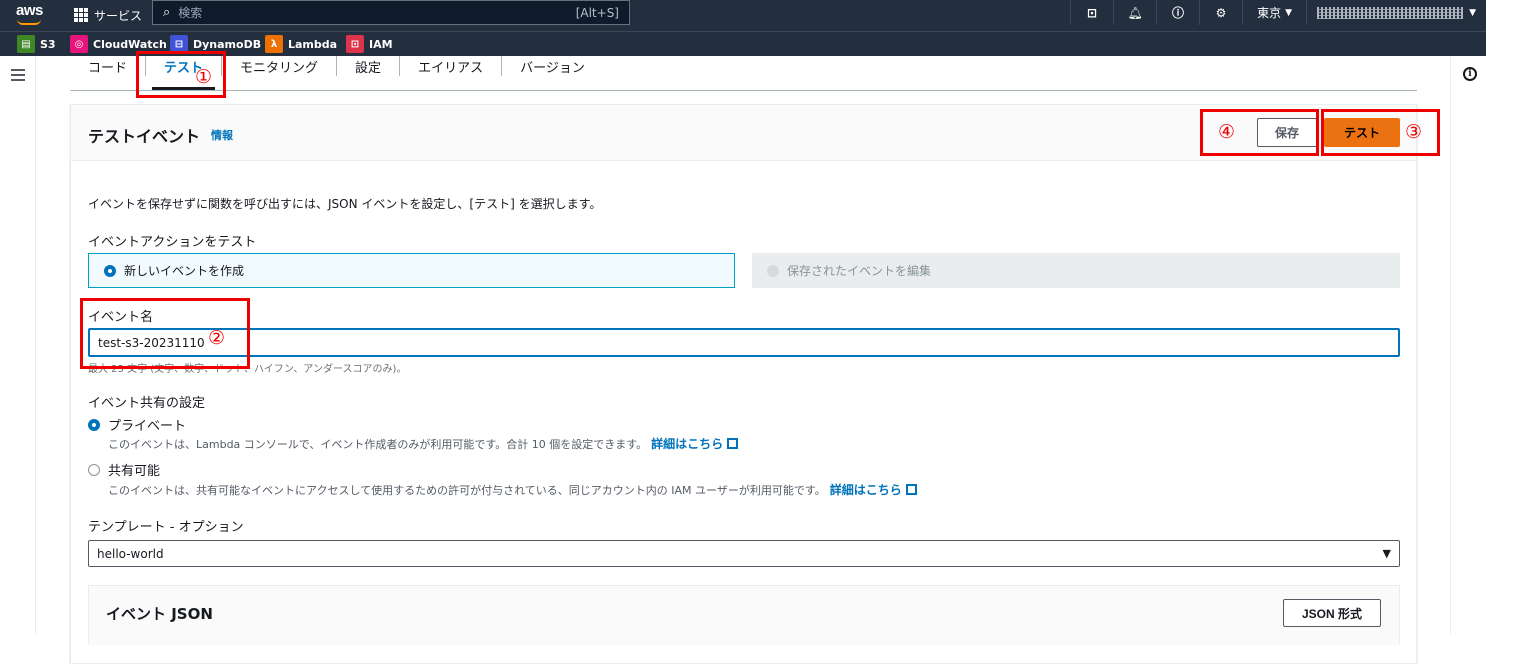  I want to click on favorite-label: CloudWatch, so click(130, 44).